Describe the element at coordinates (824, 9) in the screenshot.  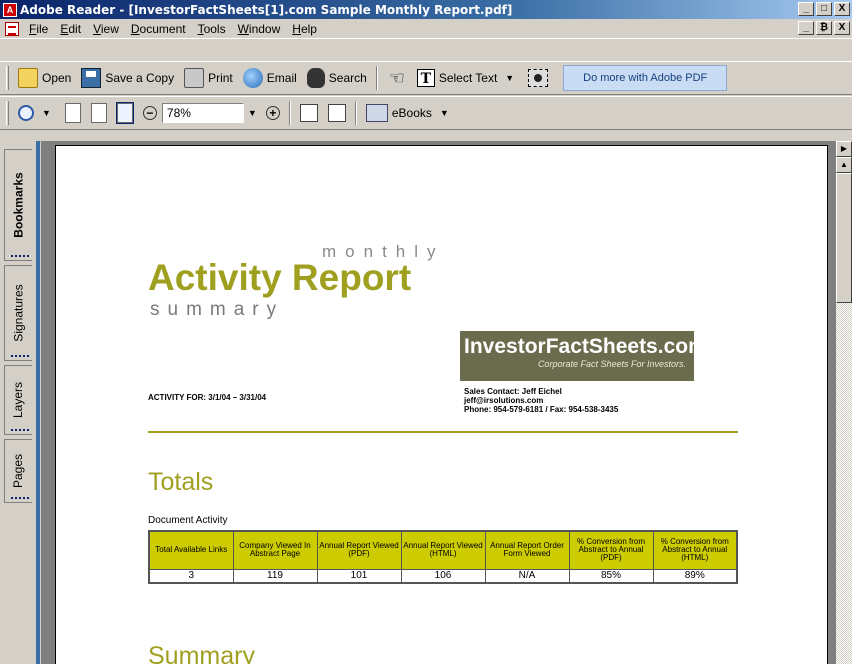
I see `maximize-button: □` at that location.